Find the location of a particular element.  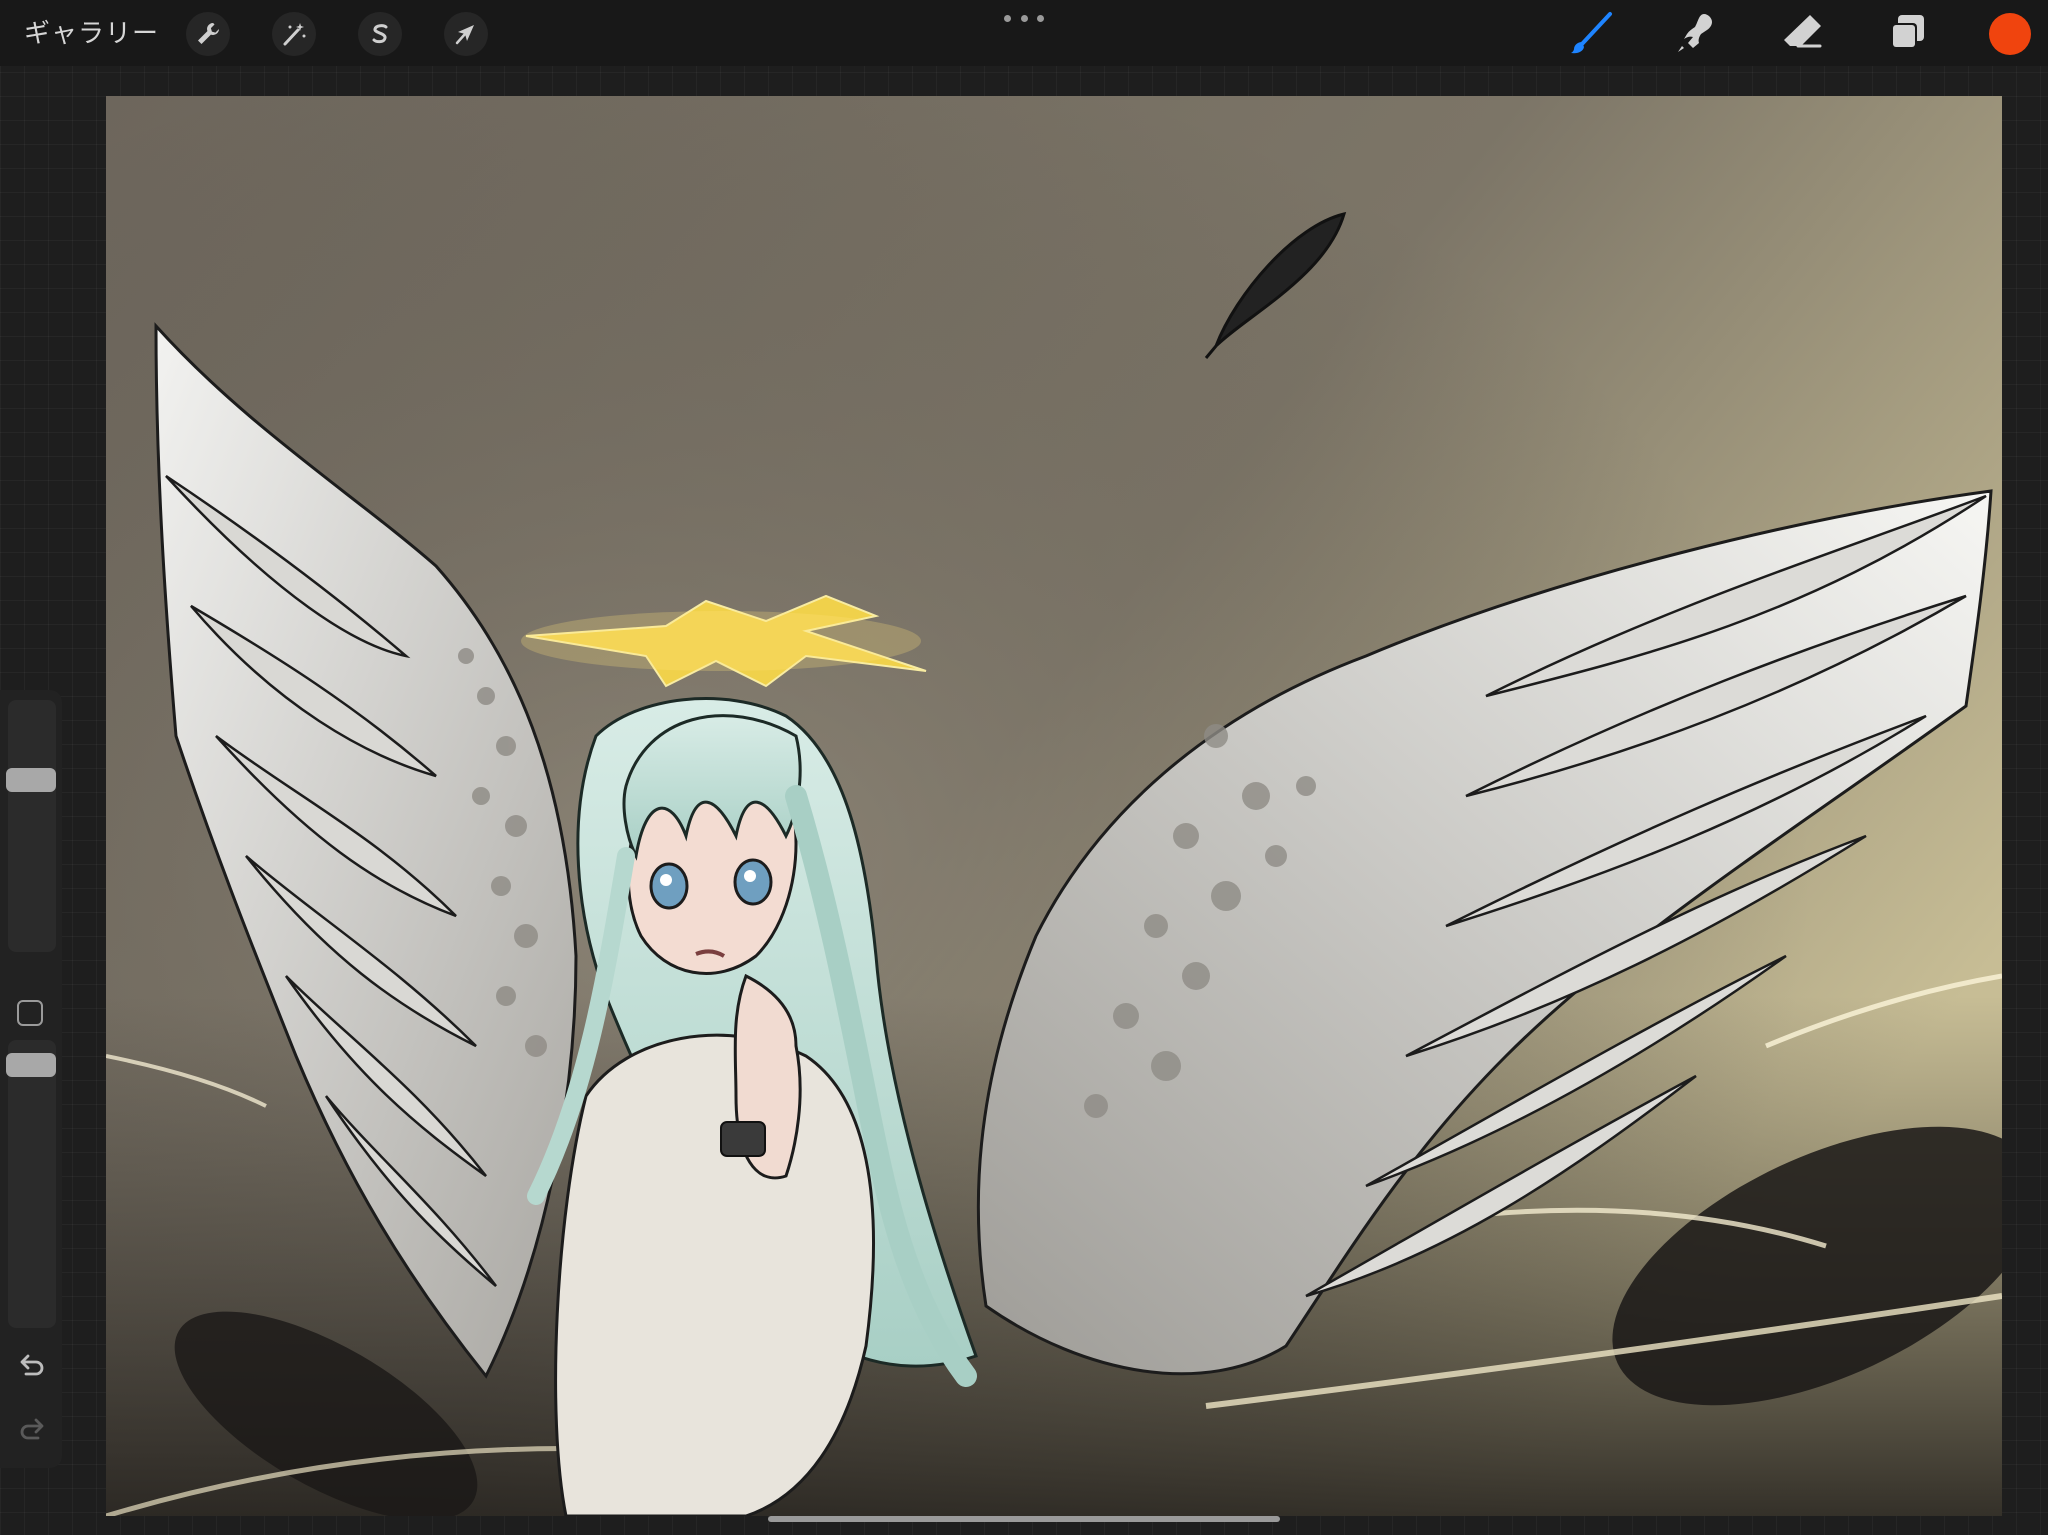

smudge-icon is located at coordinates (1695, 33).